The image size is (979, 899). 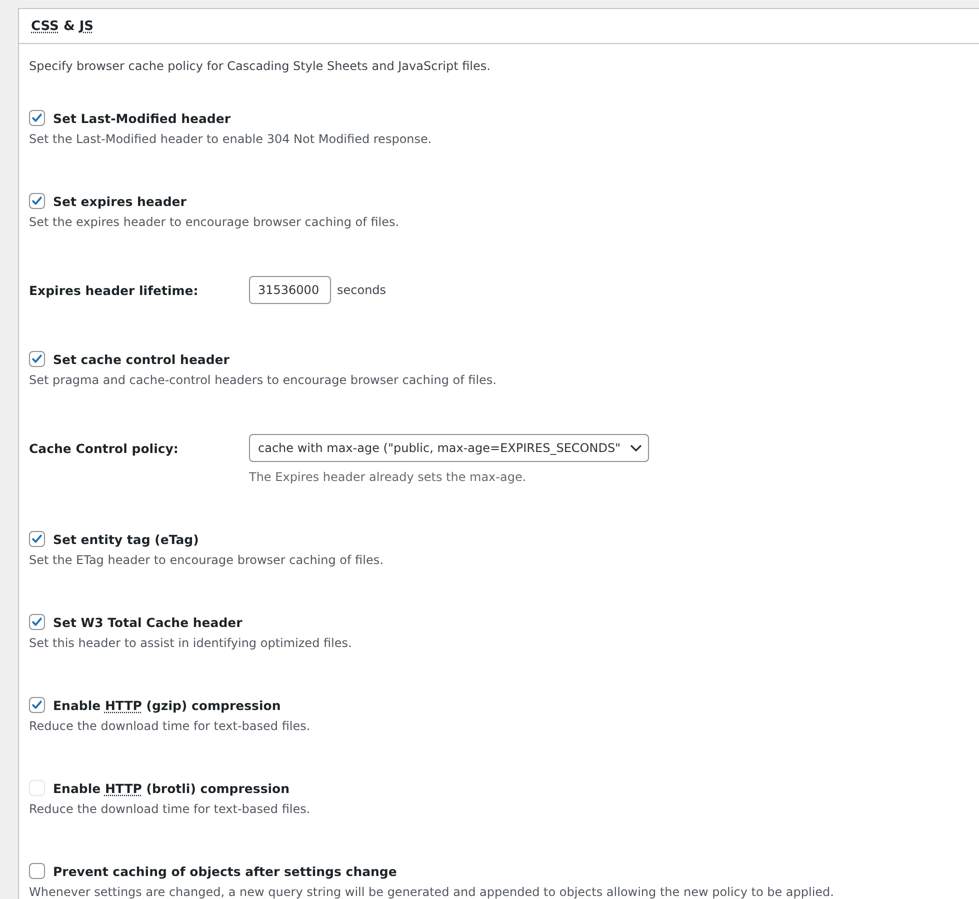 I want to click on option-label: Prevent caching of objects after settings change, so click(x=225, y=871).